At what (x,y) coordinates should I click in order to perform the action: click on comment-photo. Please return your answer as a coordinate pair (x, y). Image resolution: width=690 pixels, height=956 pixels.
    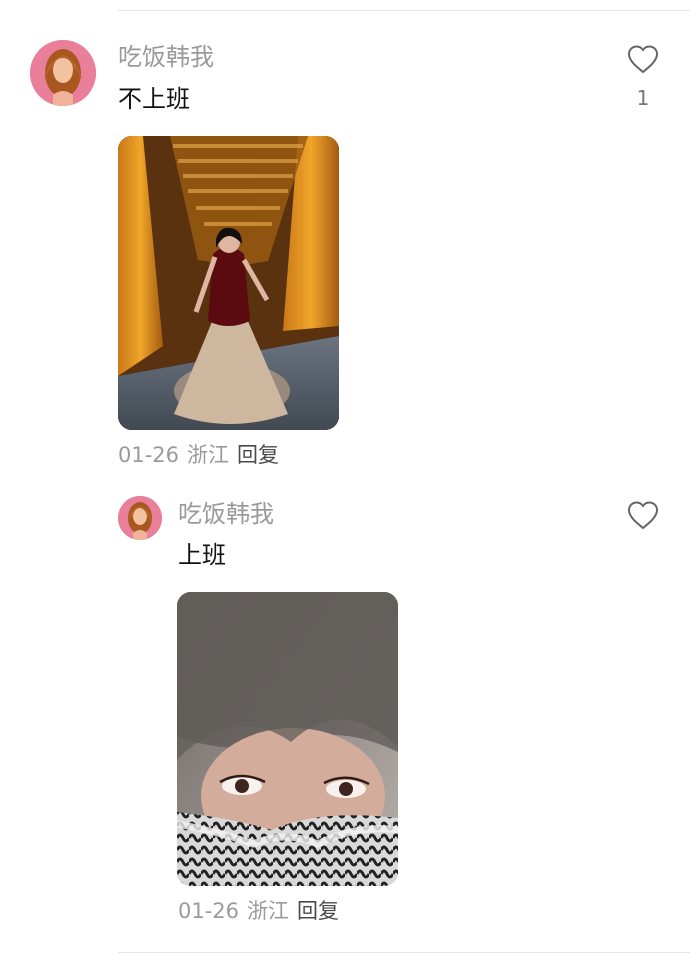
    Looking at the image, I should click on (228, 283).